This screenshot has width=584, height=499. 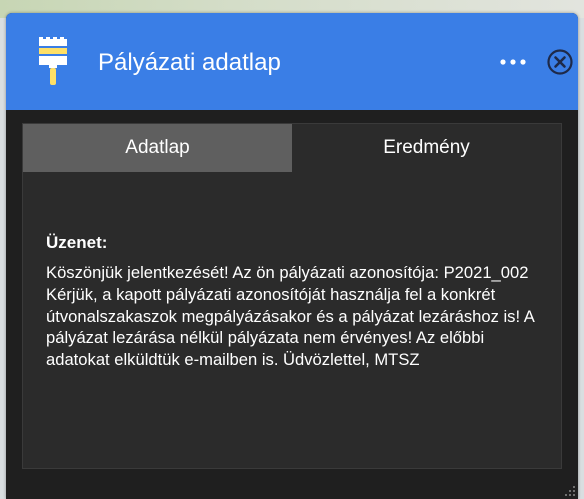 I want to click on tab-bar: Adatlap Eredmény, so click(x=292, y=148).